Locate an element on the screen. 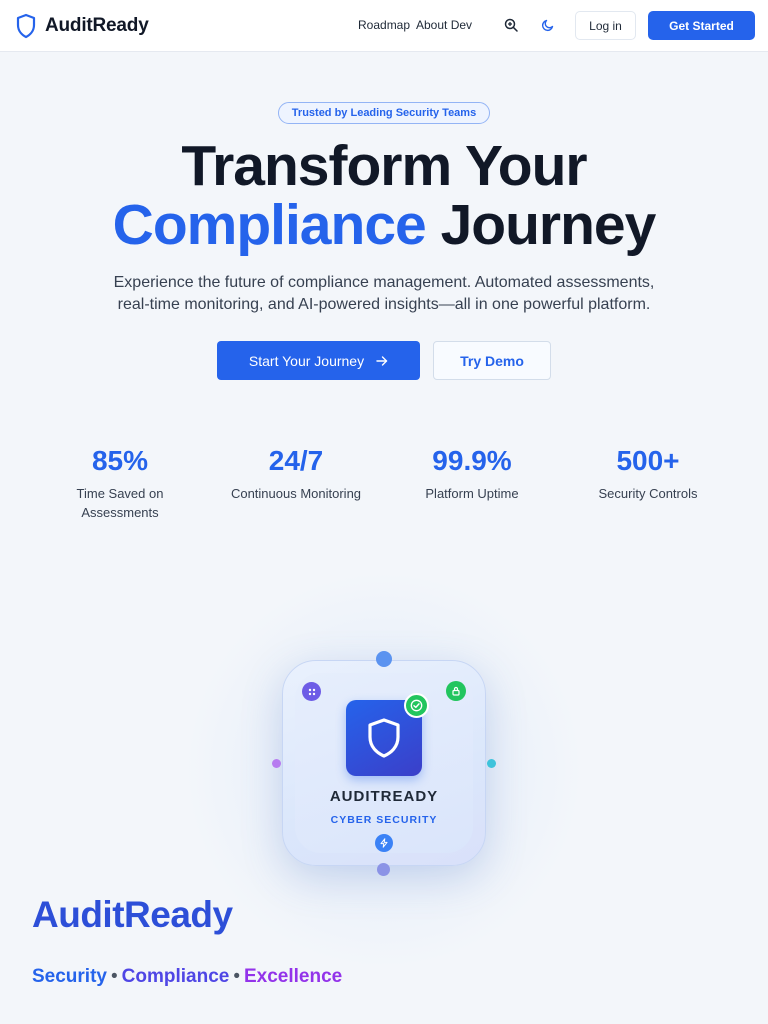 This screenshot has height=1024, width=768. stat-value: 85% is located at coordinates (120, 460).